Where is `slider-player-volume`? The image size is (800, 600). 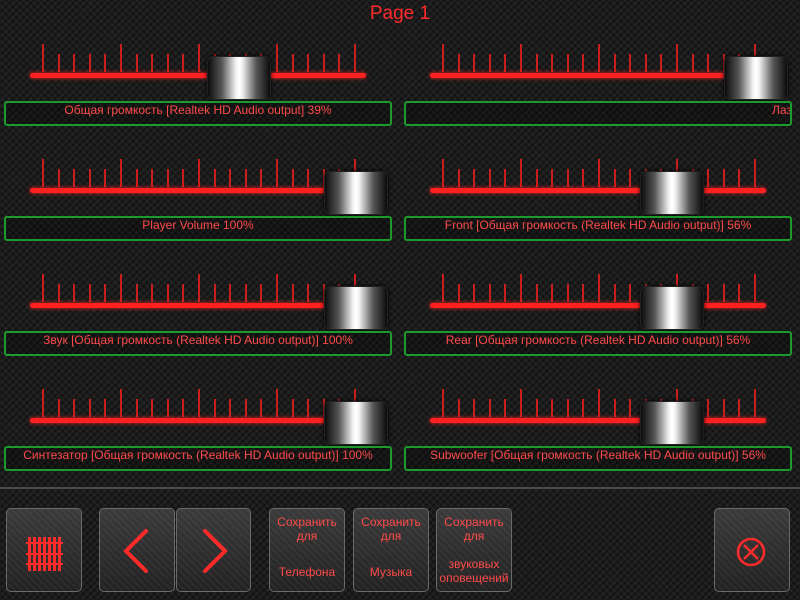 slider-player-volume is located at coordinates (211, 186).